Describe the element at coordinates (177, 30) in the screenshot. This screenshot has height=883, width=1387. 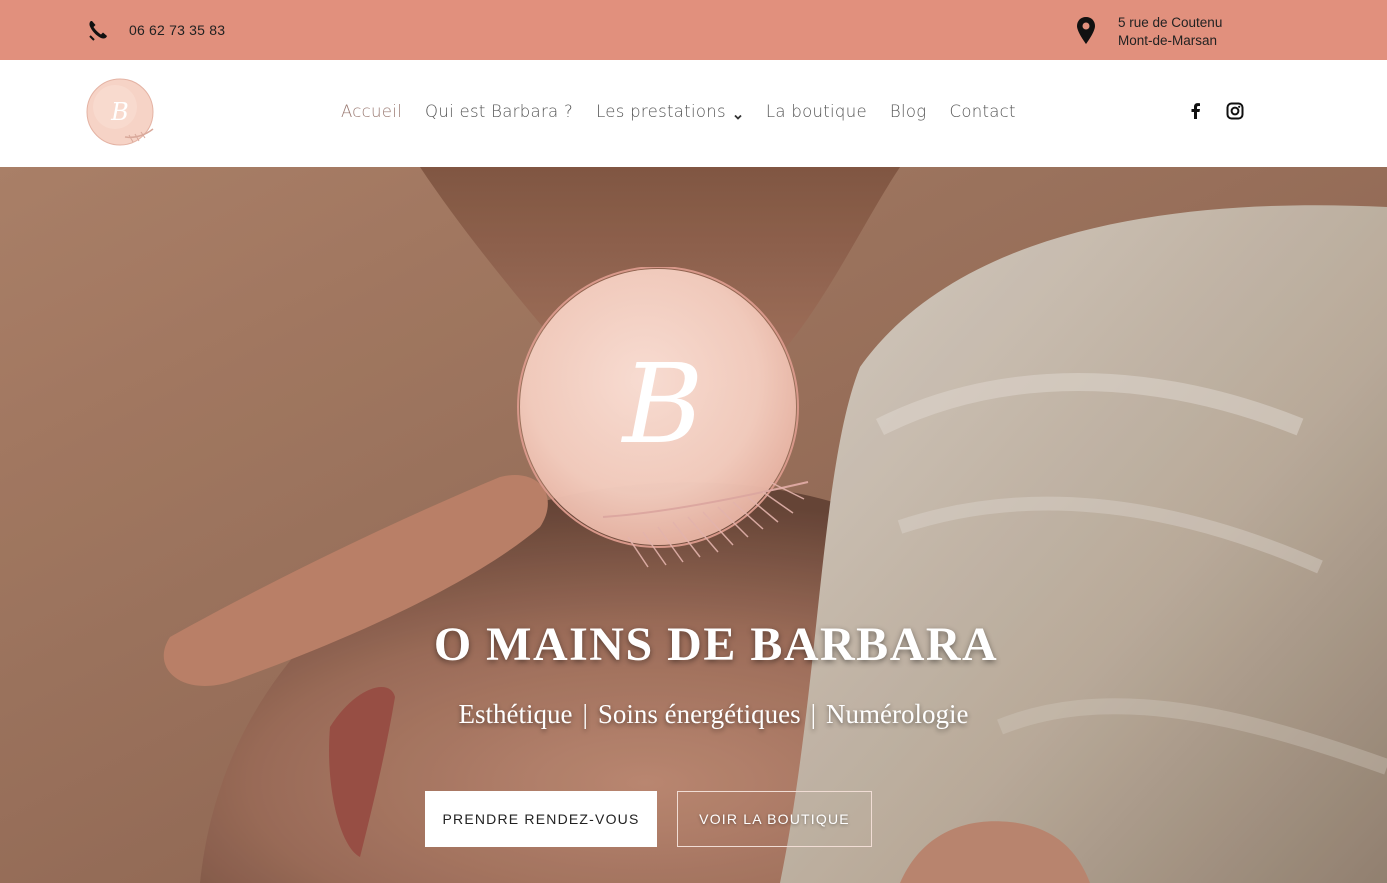
I see `phone-number: 06 62 73 35 83` at that location.